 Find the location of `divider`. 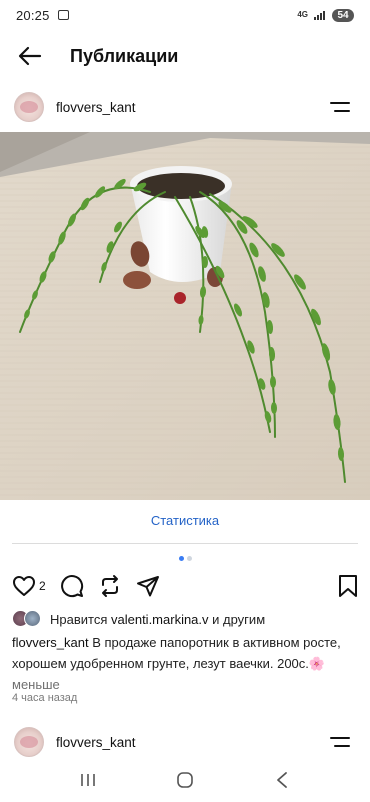

divider is located at coordinates (185, 543).